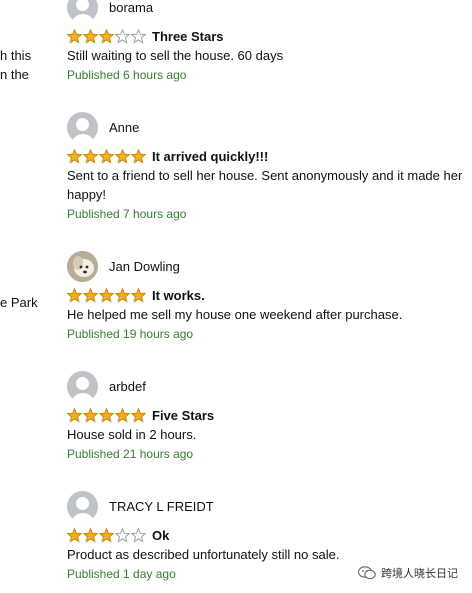  What do you see at coordinates (210, 156) in the screenshot?
I see `review-title: It arrived quickly!!!` at bounding box center [210, 156].